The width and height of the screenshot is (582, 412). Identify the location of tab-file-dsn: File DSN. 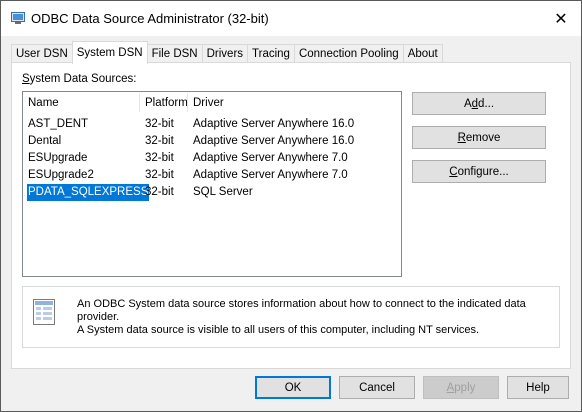
(174, 54).